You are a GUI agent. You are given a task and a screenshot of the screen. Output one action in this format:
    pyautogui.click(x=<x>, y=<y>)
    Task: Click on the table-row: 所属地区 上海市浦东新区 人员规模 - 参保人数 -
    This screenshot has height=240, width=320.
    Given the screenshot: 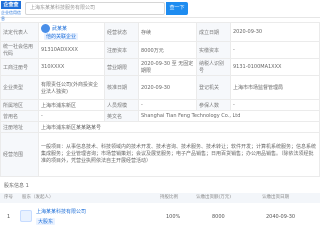 What is the action you would take?
    pyautogui.click(x=160, y=105)
    